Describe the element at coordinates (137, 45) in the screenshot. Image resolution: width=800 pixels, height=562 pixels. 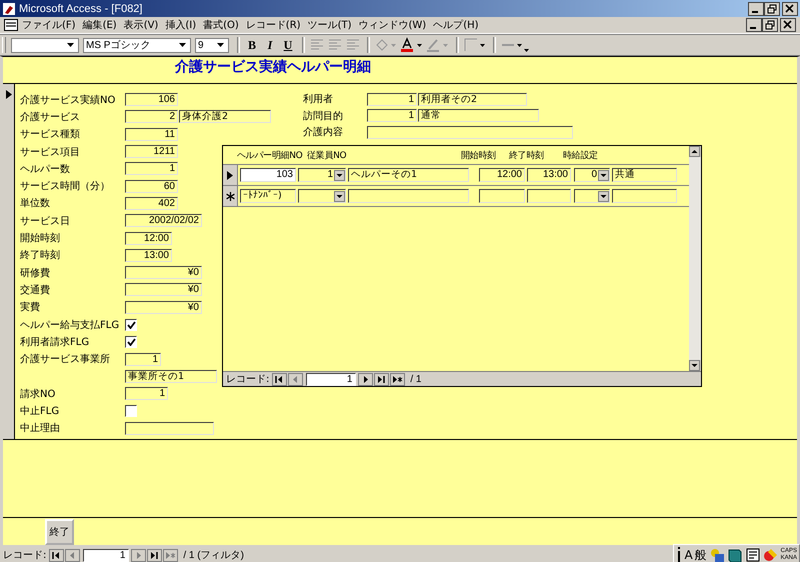
I see `font-name-combo: MS Pゴシック` at that location.